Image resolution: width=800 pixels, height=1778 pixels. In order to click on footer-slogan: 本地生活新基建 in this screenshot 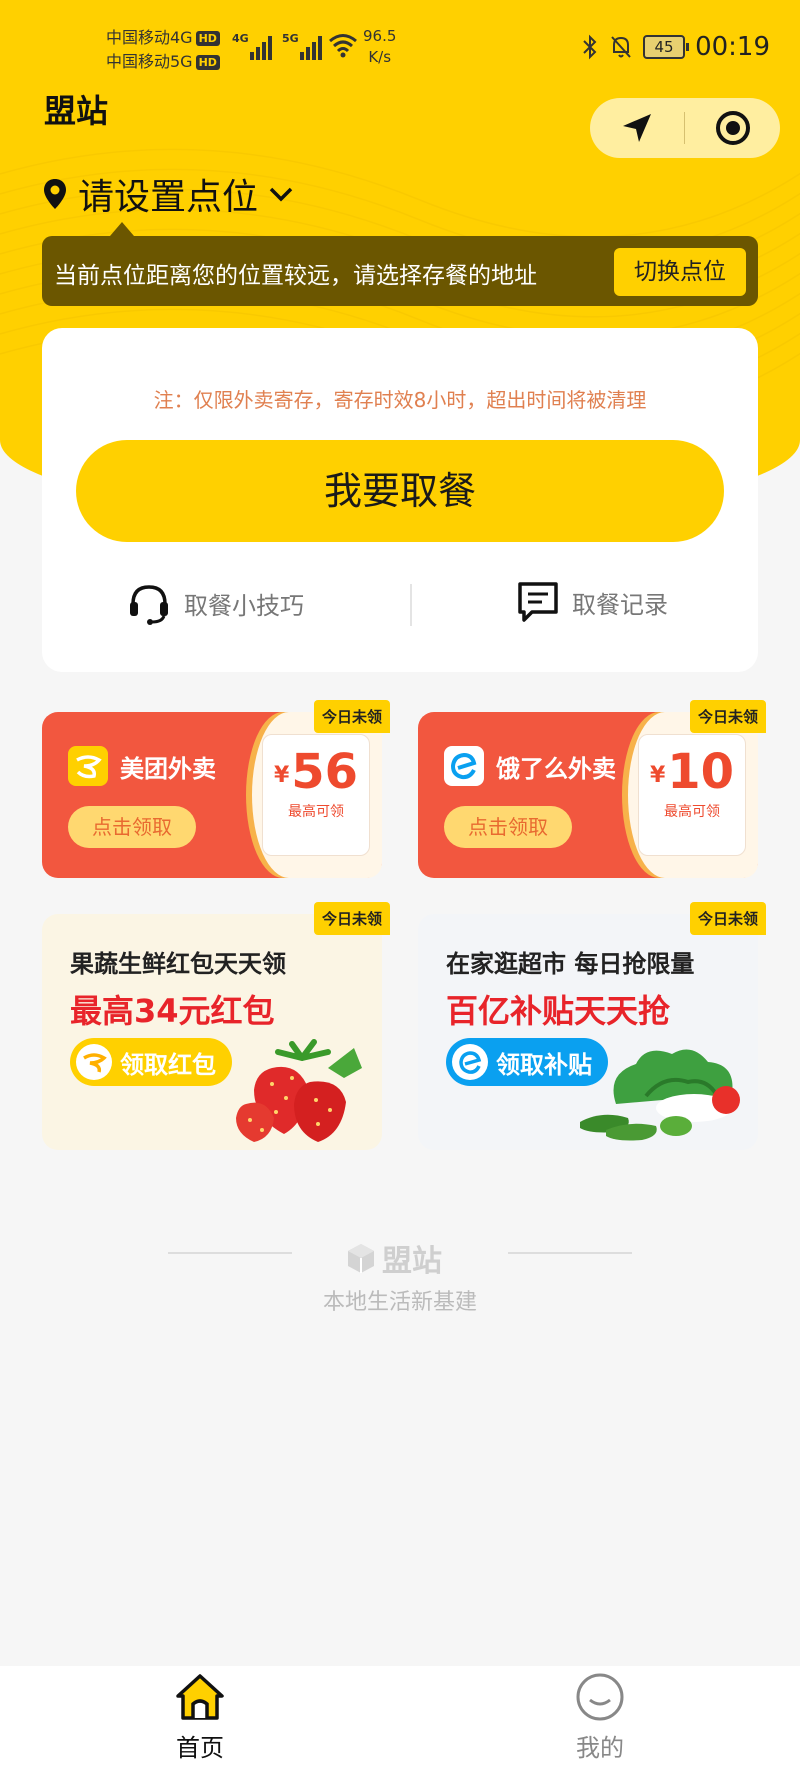, I will do `click(399, 1302)`.